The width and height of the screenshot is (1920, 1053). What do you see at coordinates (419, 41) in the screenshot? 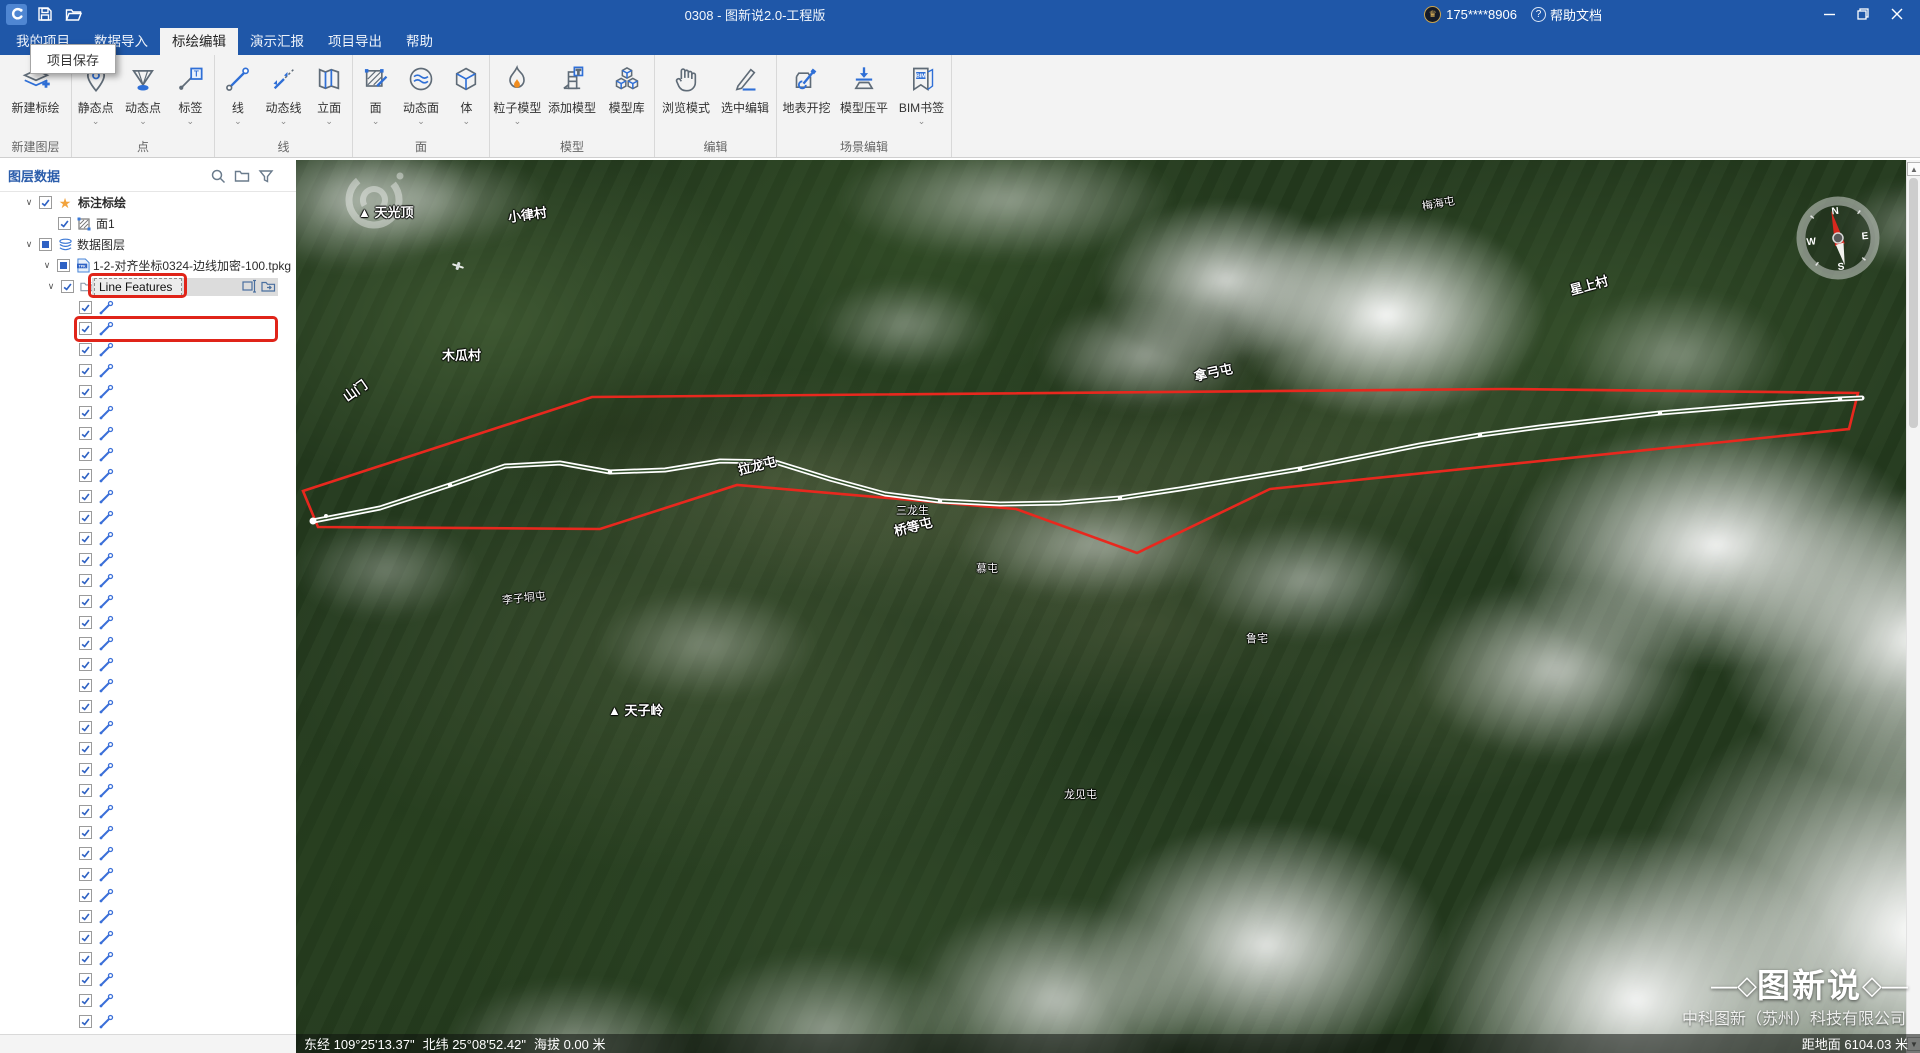
I see `tab-help: 帮助` at bounding box center [419, 41].